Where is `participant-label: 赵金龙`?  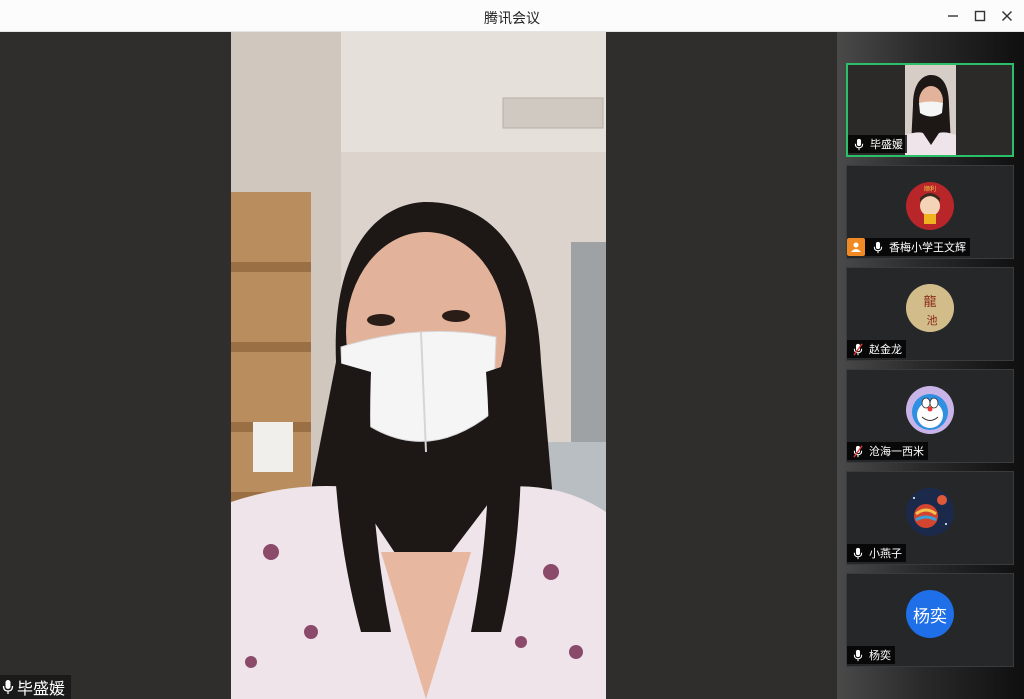 participant-label: 赵金龙 is located at coordinates (876, 349).